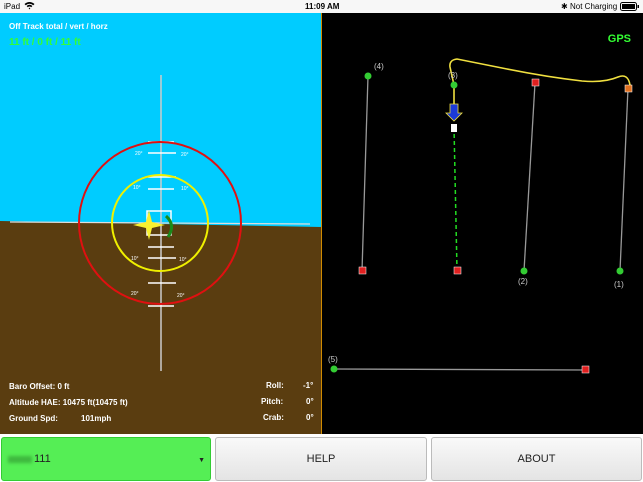 This screenshot has width=643, height=482. Describe the element at coordinates (308, 385) in the screenshot. I see `roll-value: -1°` at that location.